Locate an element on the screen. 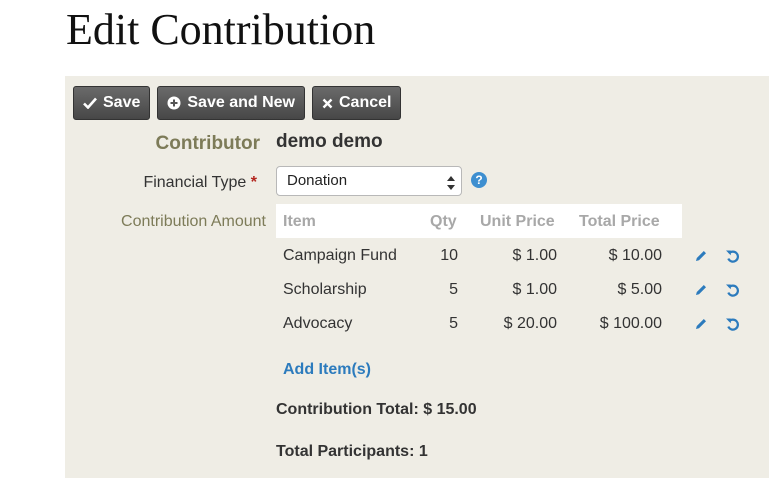  financial-type-label: Financial Type * is located at coordinates (161, 183).